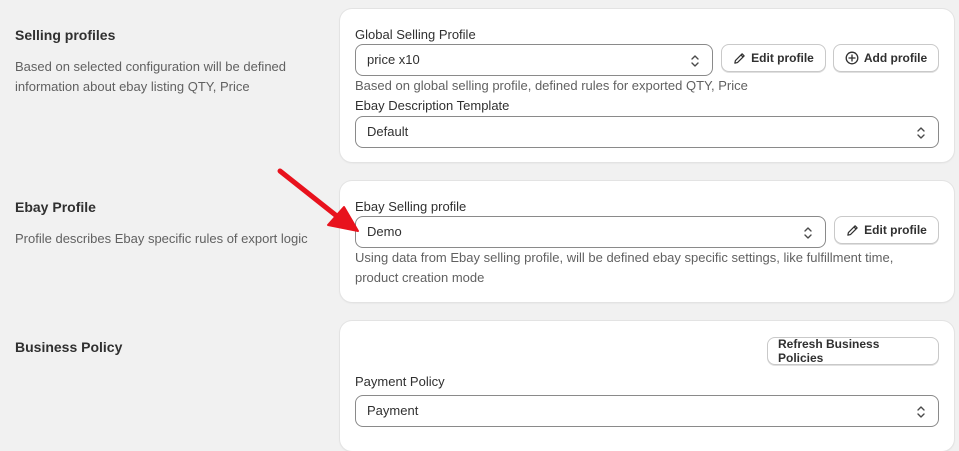  I want to click on payment-policy-value: Payment, so click(393, 410).